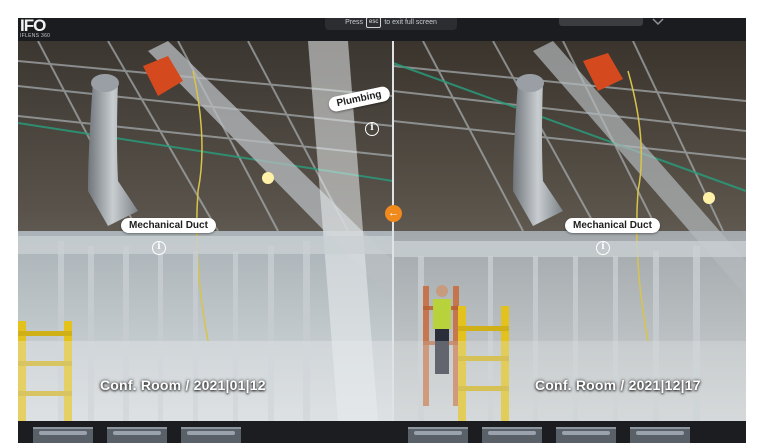 This screenshot has height=443, width=764. What do you see at coordinates (35, 36) in the screenshot?
I see `logo-subtext: IFLENS 360` at bounding box center [35, 36].